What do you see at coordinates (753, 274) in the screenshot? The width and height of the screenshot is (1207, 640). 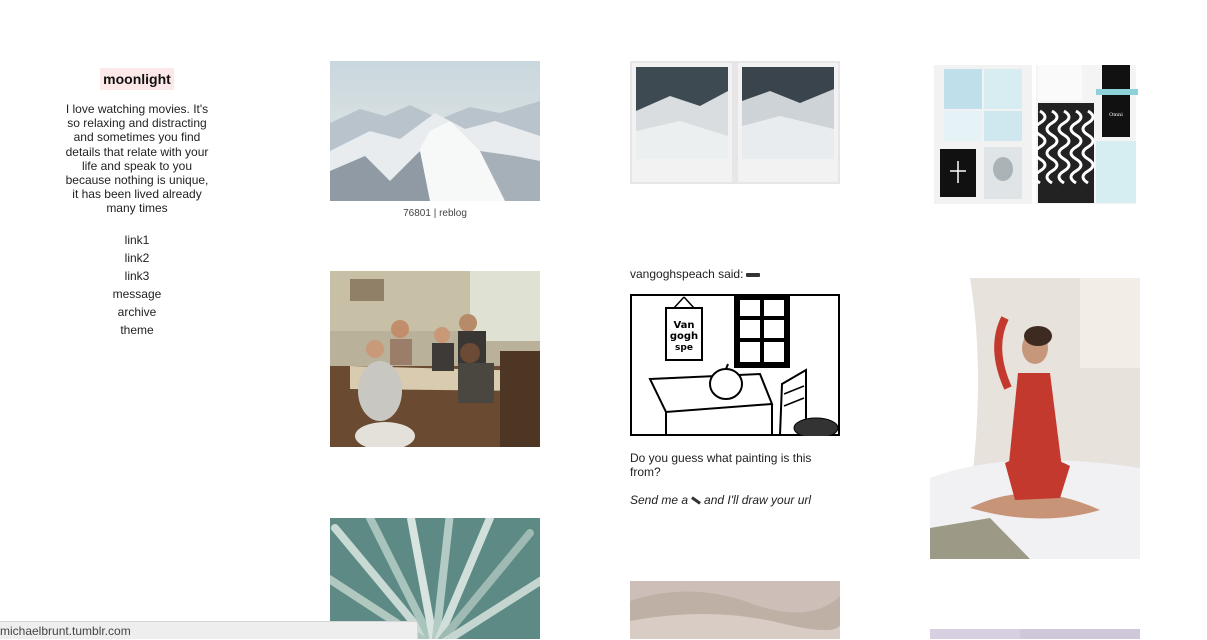 I see `pencil-icon` at bounding box center [753, 274].